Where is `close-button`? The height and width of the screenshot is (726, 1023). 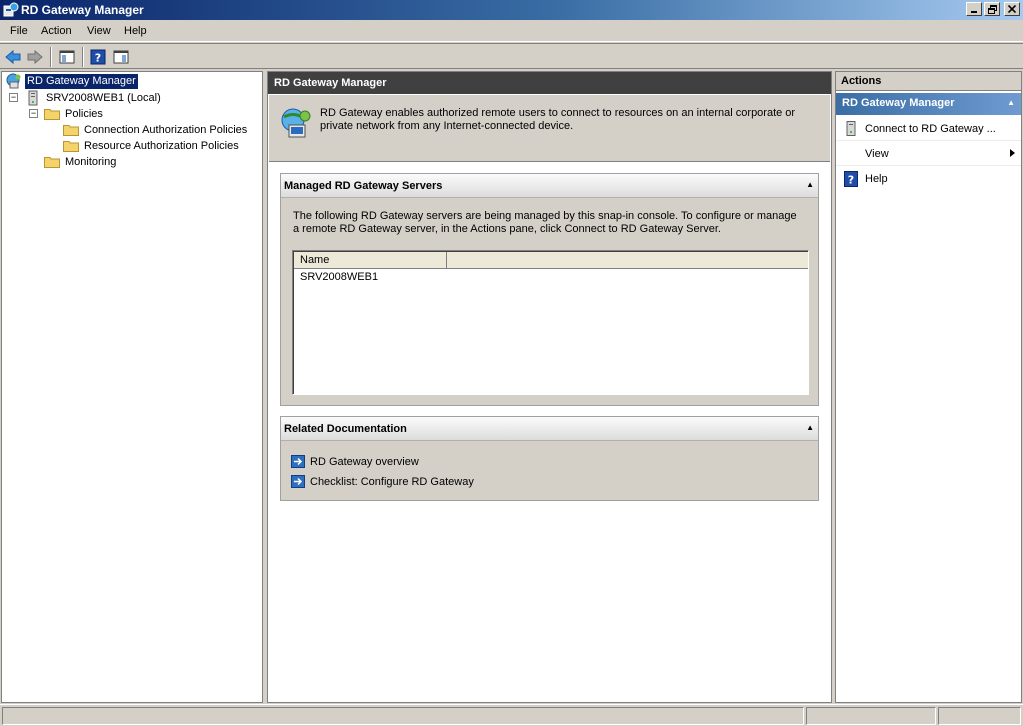
close-button is located at coordinates (1012, 9).